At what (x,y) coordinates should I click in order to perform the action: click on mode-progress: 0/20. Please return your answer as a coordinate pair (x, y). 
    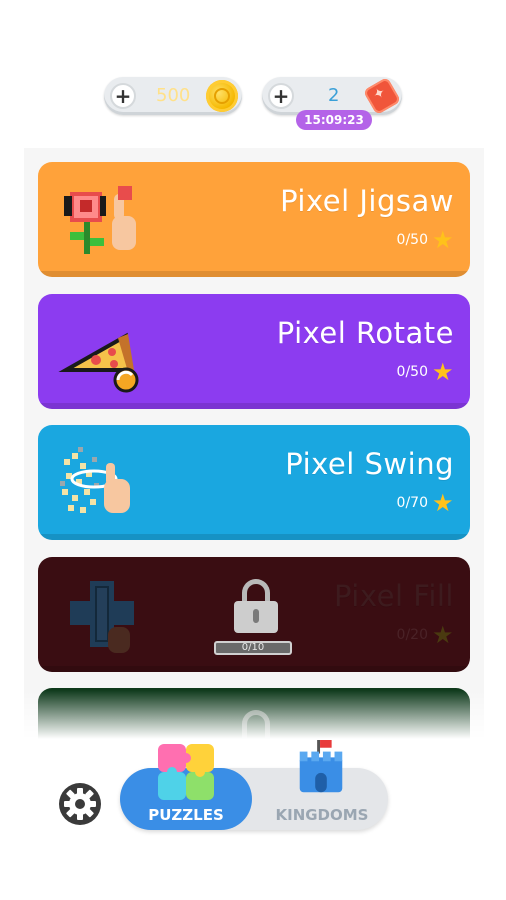
    Looking at the image, I should click on (412, 635).